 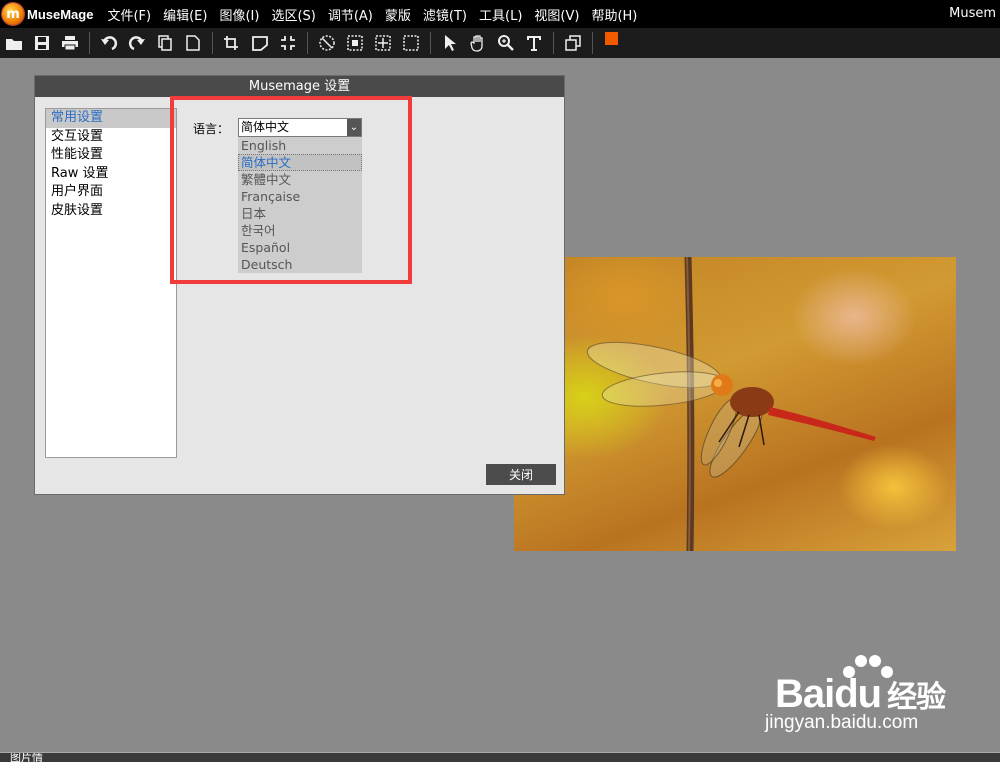 I want to click on transform-icon, so click(x=260, y=43).